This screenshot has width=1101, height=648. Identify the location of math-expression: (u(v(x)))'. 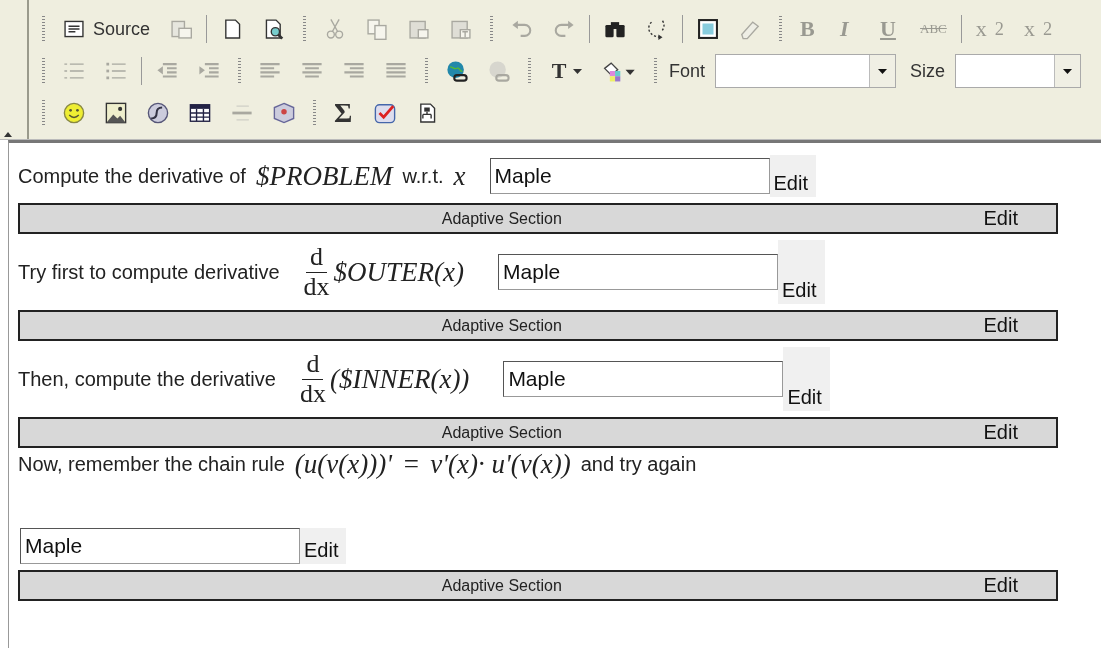
(343, 464).